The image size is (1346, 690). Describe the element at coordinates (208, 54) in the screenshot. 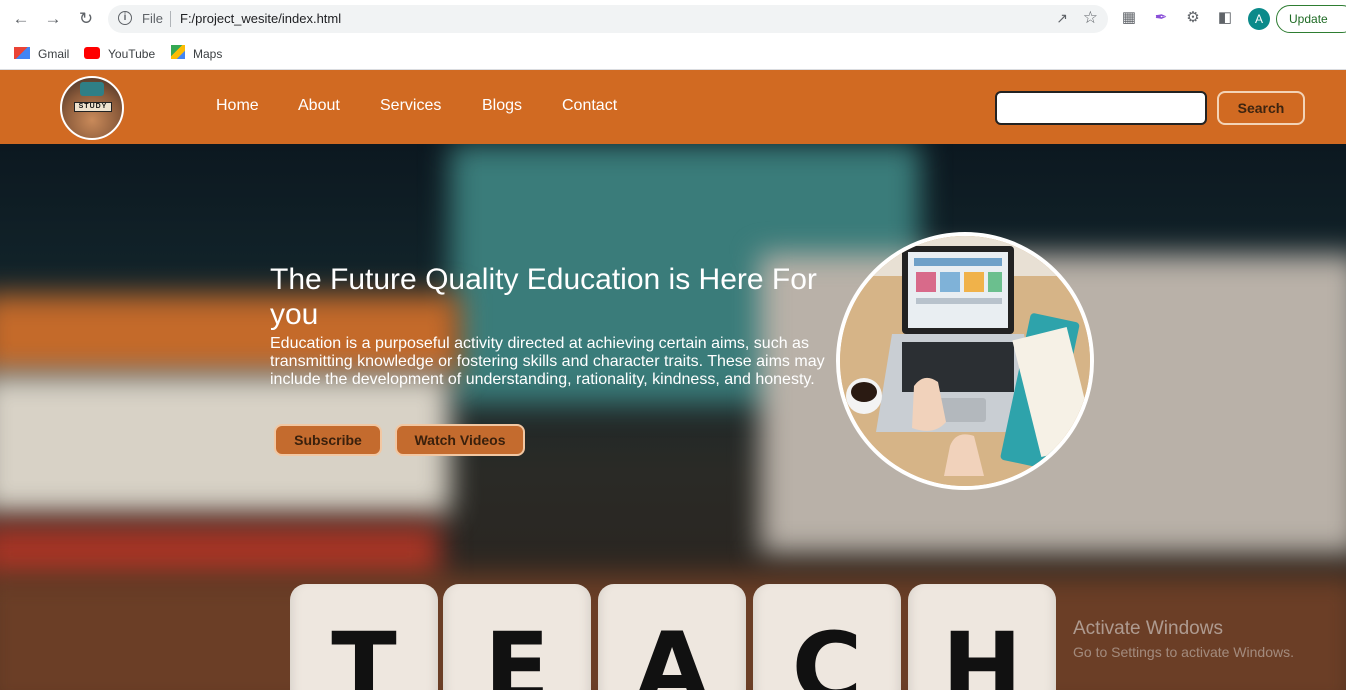

I see `bookmark-label: Maps` at that location.